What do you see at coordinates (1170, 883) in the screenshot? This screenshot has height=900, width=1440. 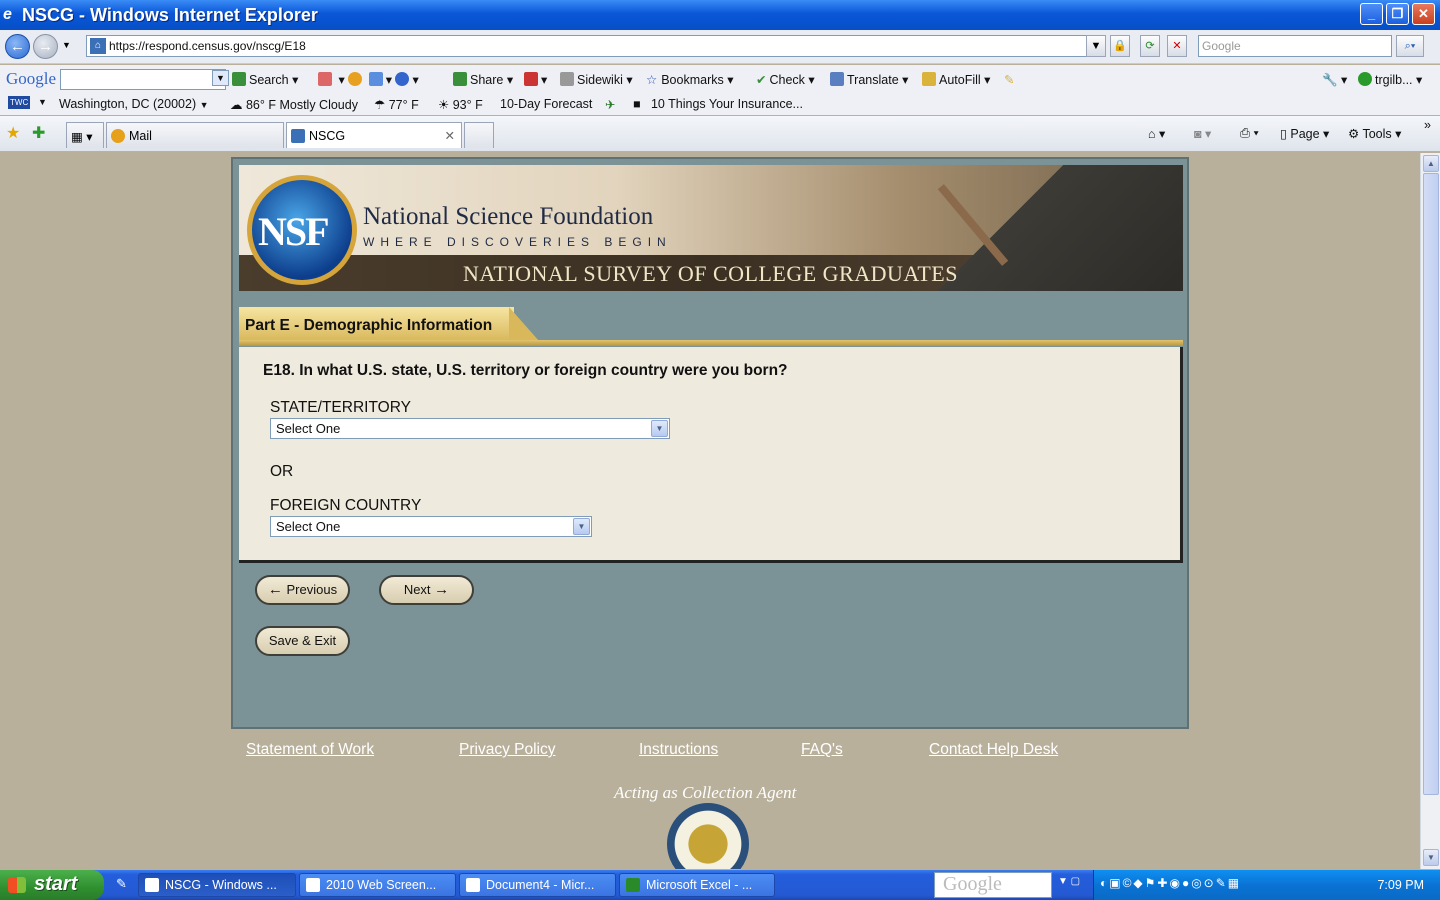 I see `tray-icons: ◐▣©◆⚑✚◉●◎⊙✎▦` at bounding box center [1170, 883].